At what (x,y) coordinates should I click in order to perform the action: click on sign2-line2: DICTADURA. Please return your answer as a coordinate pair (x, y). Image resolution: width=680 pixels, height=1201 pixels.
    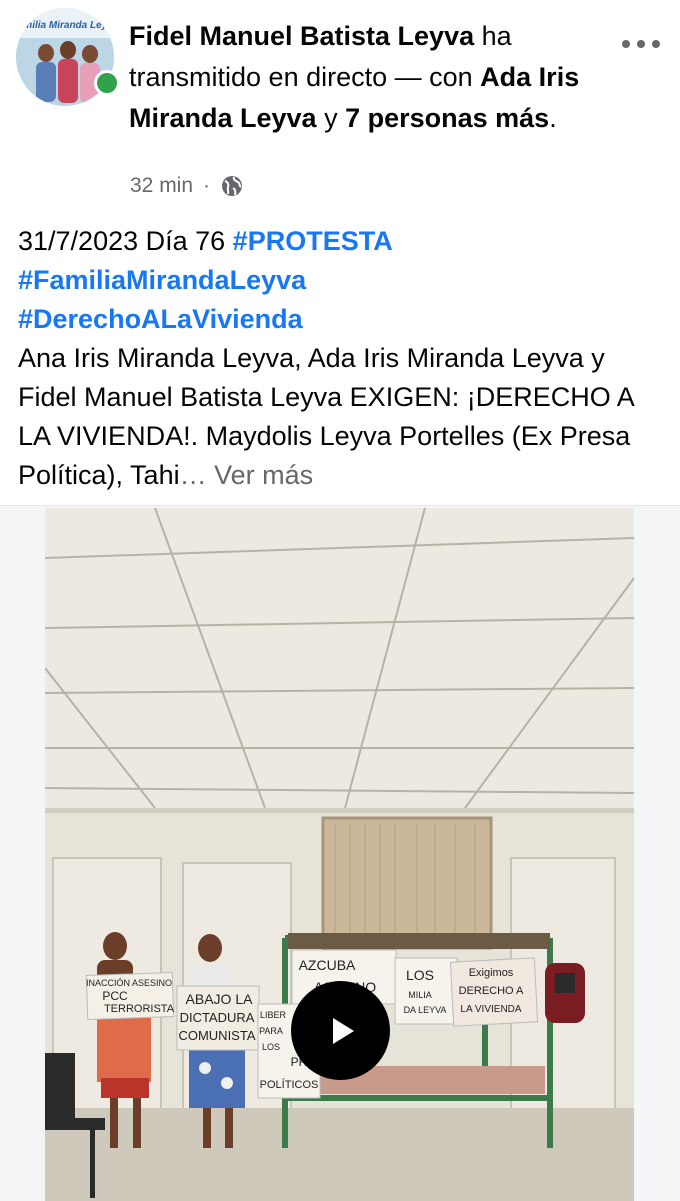
    Looking at the image, I should click on (217, 1017).